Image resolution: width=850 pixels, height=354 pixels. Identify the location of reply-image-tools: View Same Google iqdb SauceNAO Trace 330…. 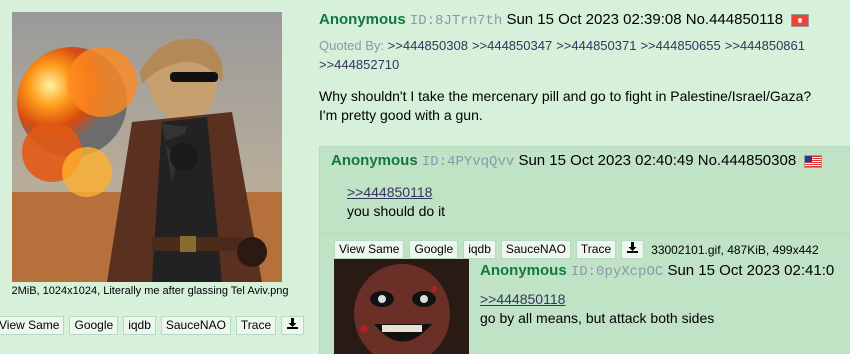
(576, 249).